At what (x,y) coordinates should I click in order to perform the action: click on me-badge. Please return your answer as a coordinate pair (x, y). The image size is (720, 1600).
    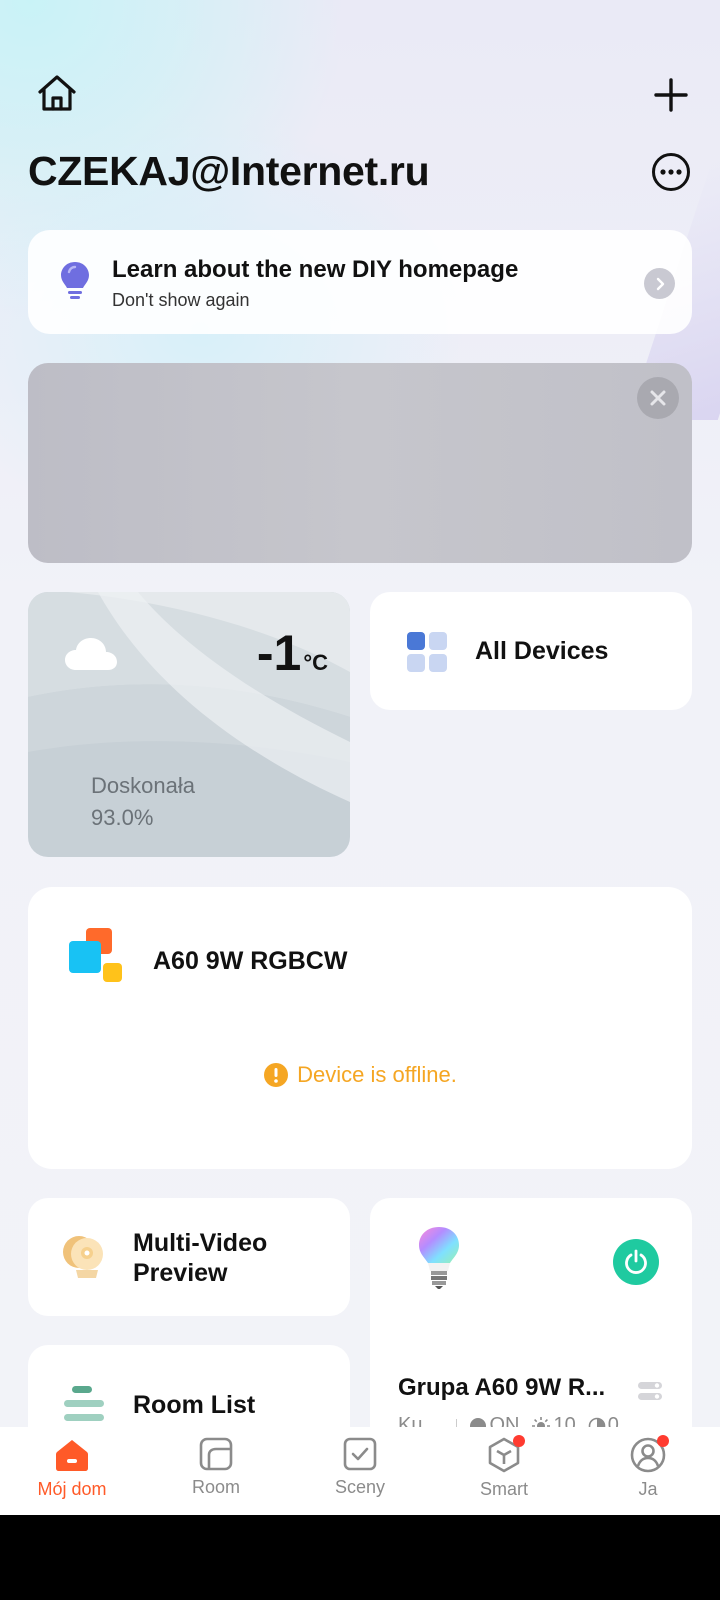
    Looking at the image, I should click on (663, 1441).